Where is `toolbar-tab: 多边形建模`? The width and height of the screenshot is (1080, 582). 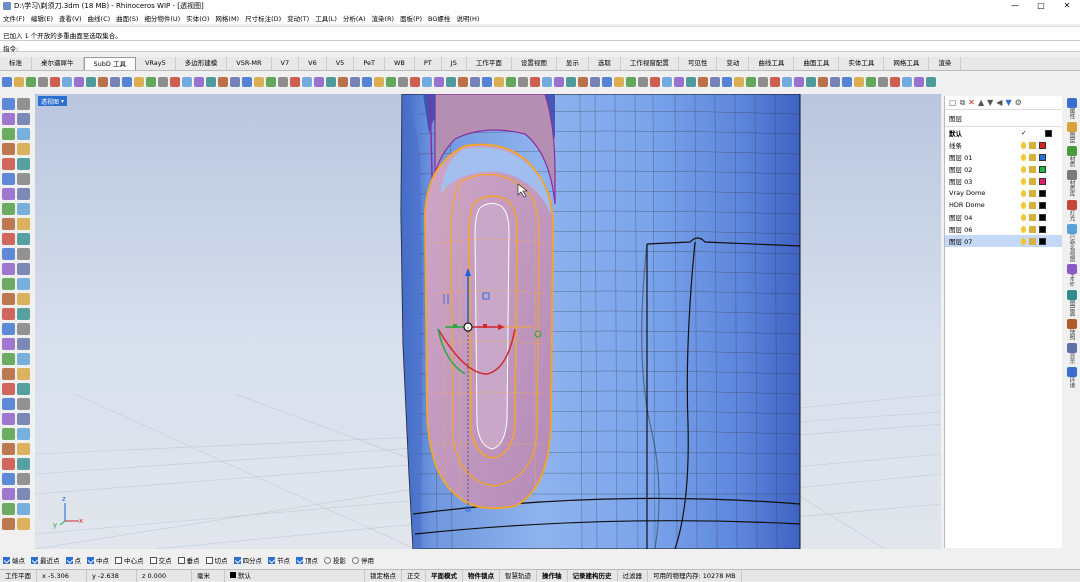 toolbar-tab: 多边形建模 is located at coordinates (202, 63).